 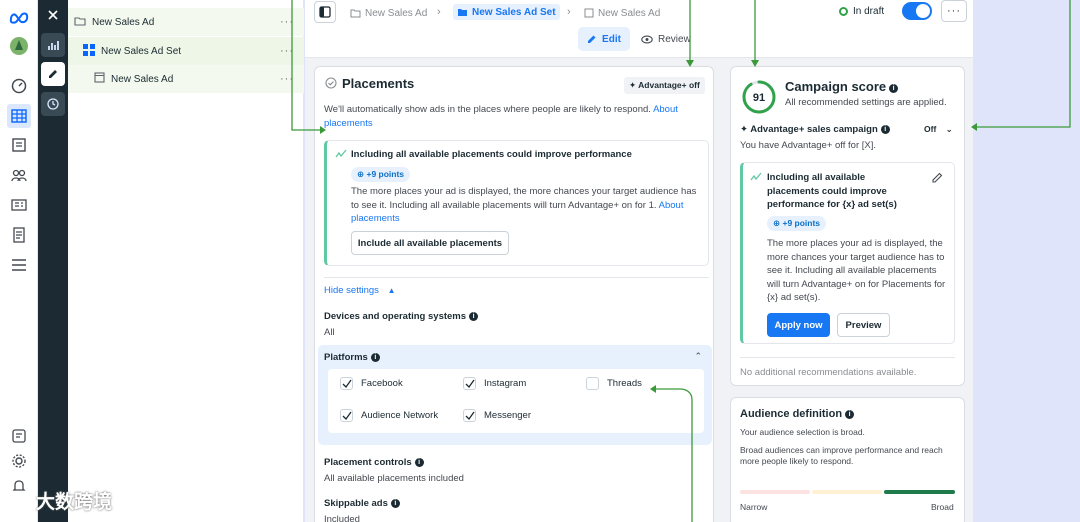 I want to click on account-avatar-icon, so click(x=19, y=46).